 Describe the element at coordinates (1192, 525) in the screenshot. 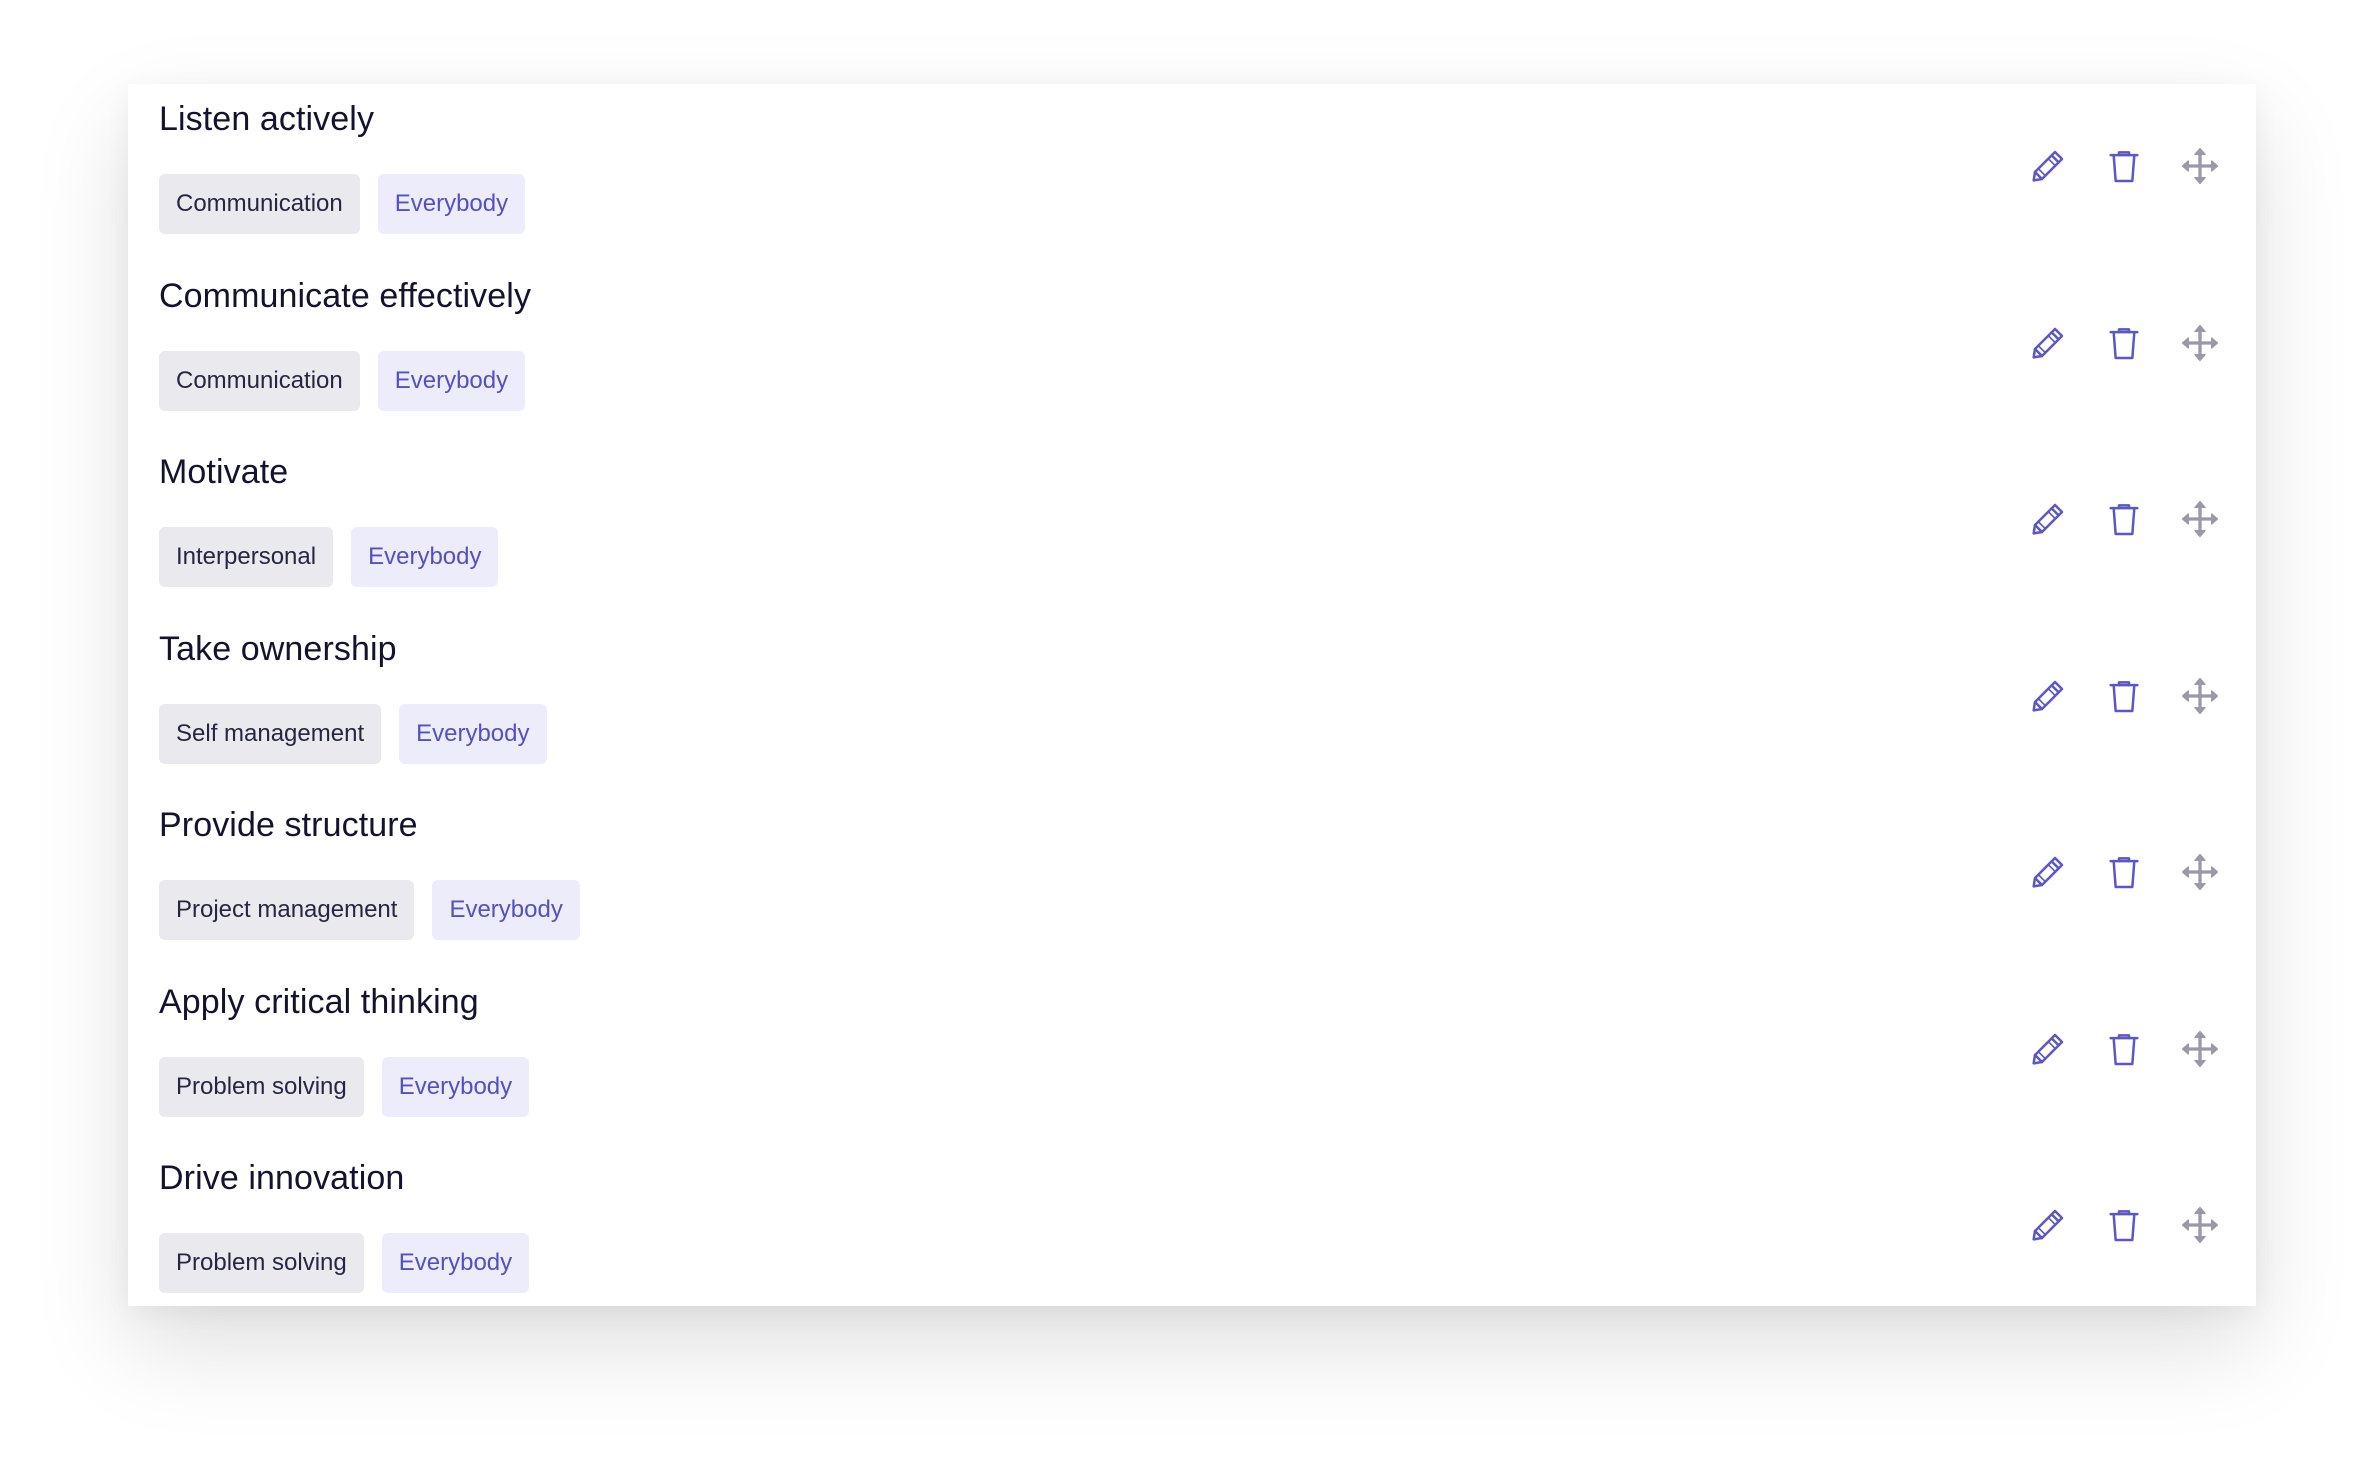

I see `list-item: Motivate Interpersonal Everybody` at that location.